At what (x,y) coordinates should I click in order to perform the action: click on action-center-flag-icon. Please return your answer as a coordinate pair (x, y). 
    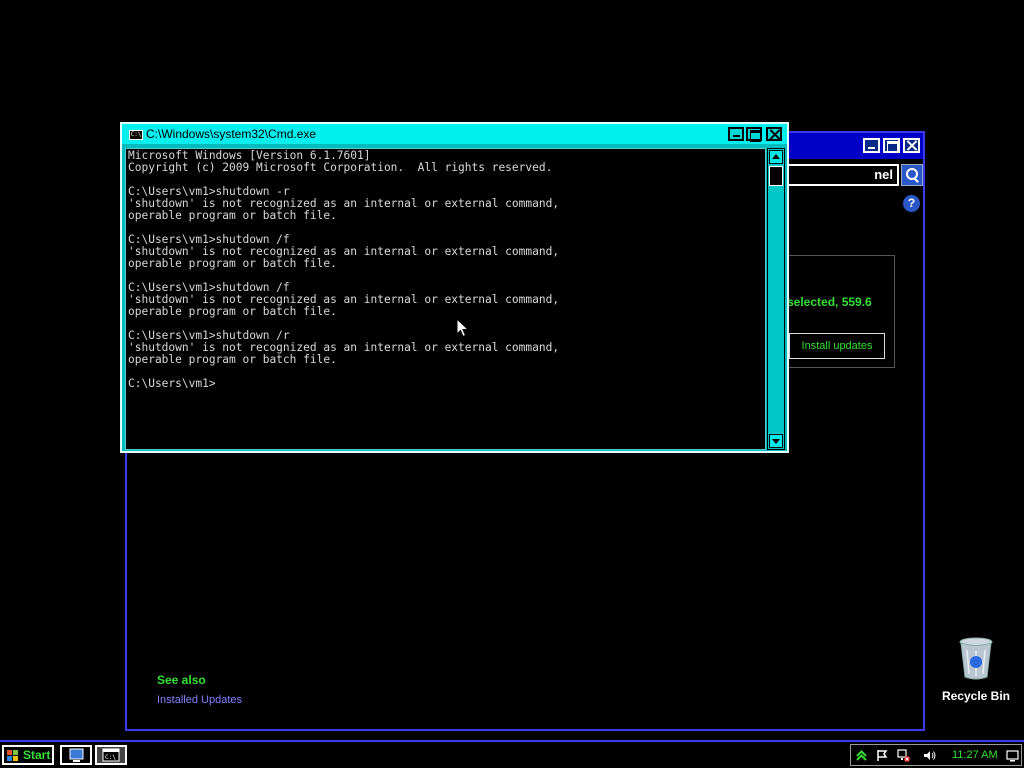
    Looking at the image, I should click on (881, 755).